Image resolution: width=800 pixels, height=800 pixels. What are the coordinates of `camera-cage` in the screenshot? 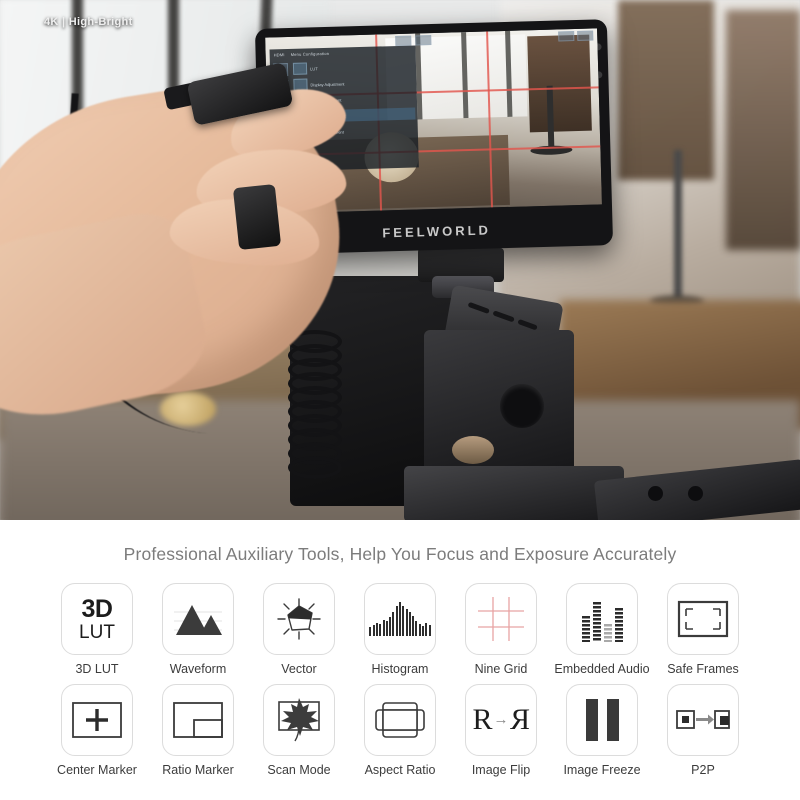 It's located at (499, 405).